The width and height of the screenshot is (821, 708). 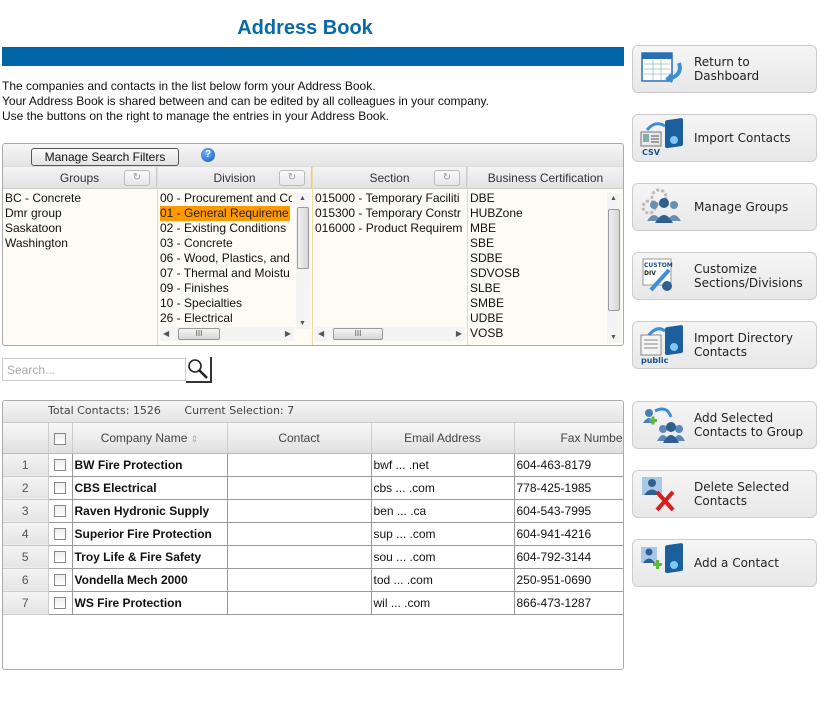 What do you see at coordinates (724, 494) in the screenshot?
I see `delete-selected-contacts-button: Delete Selected Contacts` at bounding box center [724, 494].